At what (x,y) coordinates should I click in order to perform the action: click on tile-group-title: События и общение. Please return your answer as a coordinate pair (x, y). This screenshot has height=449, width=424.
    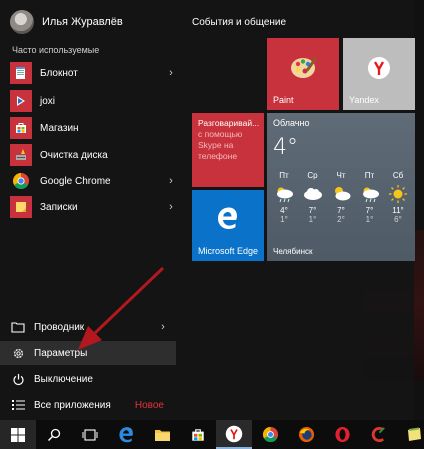
    Looking at the image, I should click on (239, 22).